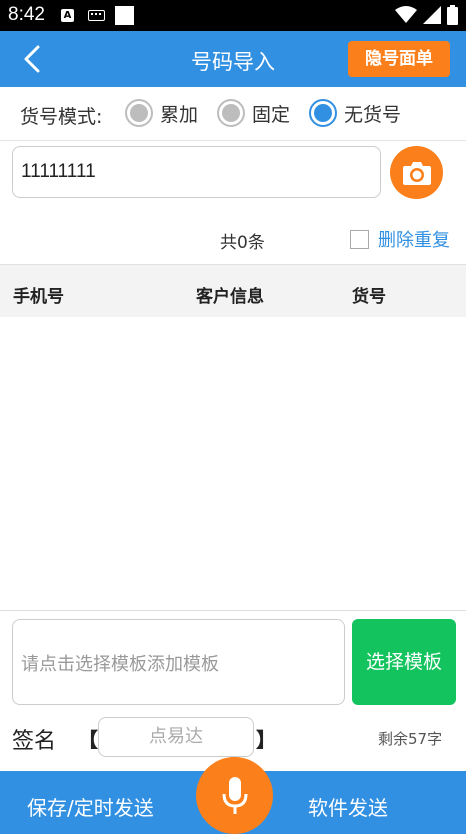 Image resolution: width=466 pixels, height=834 pixels. What do you see at coordinates (61, 117) in the screenshot?
I see `item-mode-label: 货号模式:` at bounding box center [61, 117].